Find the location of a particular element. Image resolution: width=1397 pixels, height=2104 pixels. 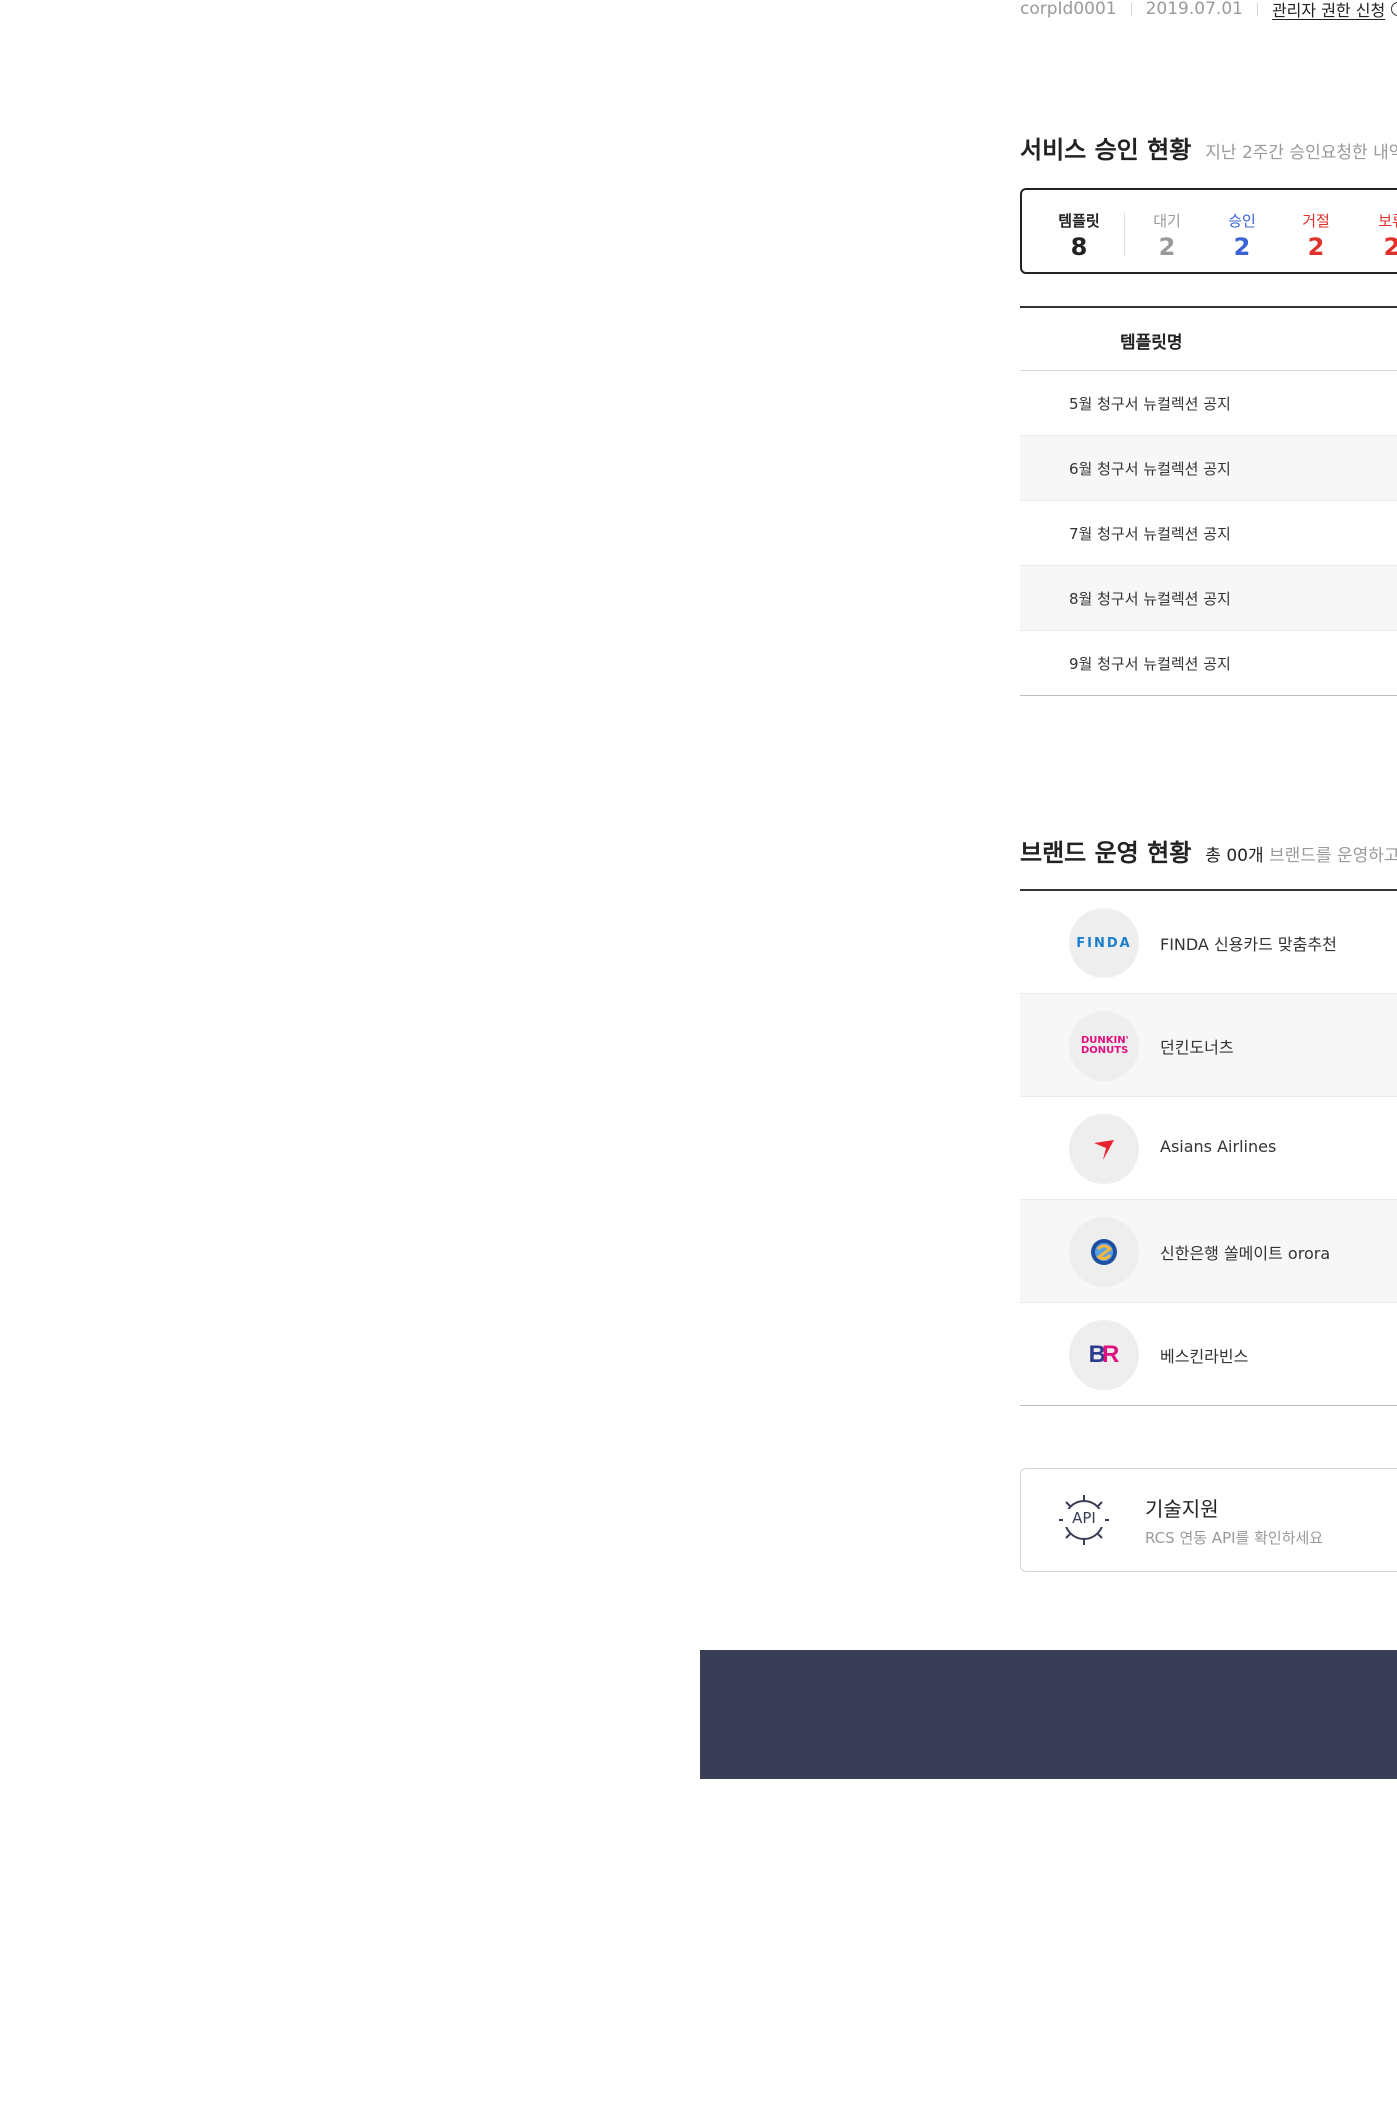

brand-name: 던킨도너츠 is located at coordinates (1197, 1047).